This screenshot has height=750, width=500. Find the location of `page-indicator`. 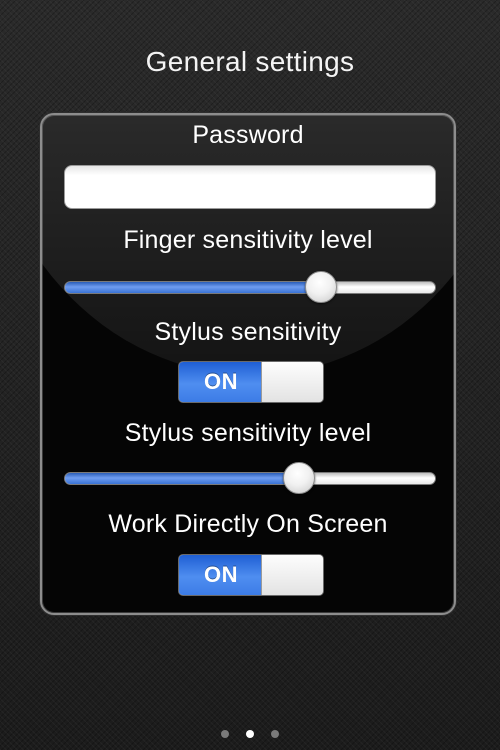

page-indicator is located at coordinates (250, 736).